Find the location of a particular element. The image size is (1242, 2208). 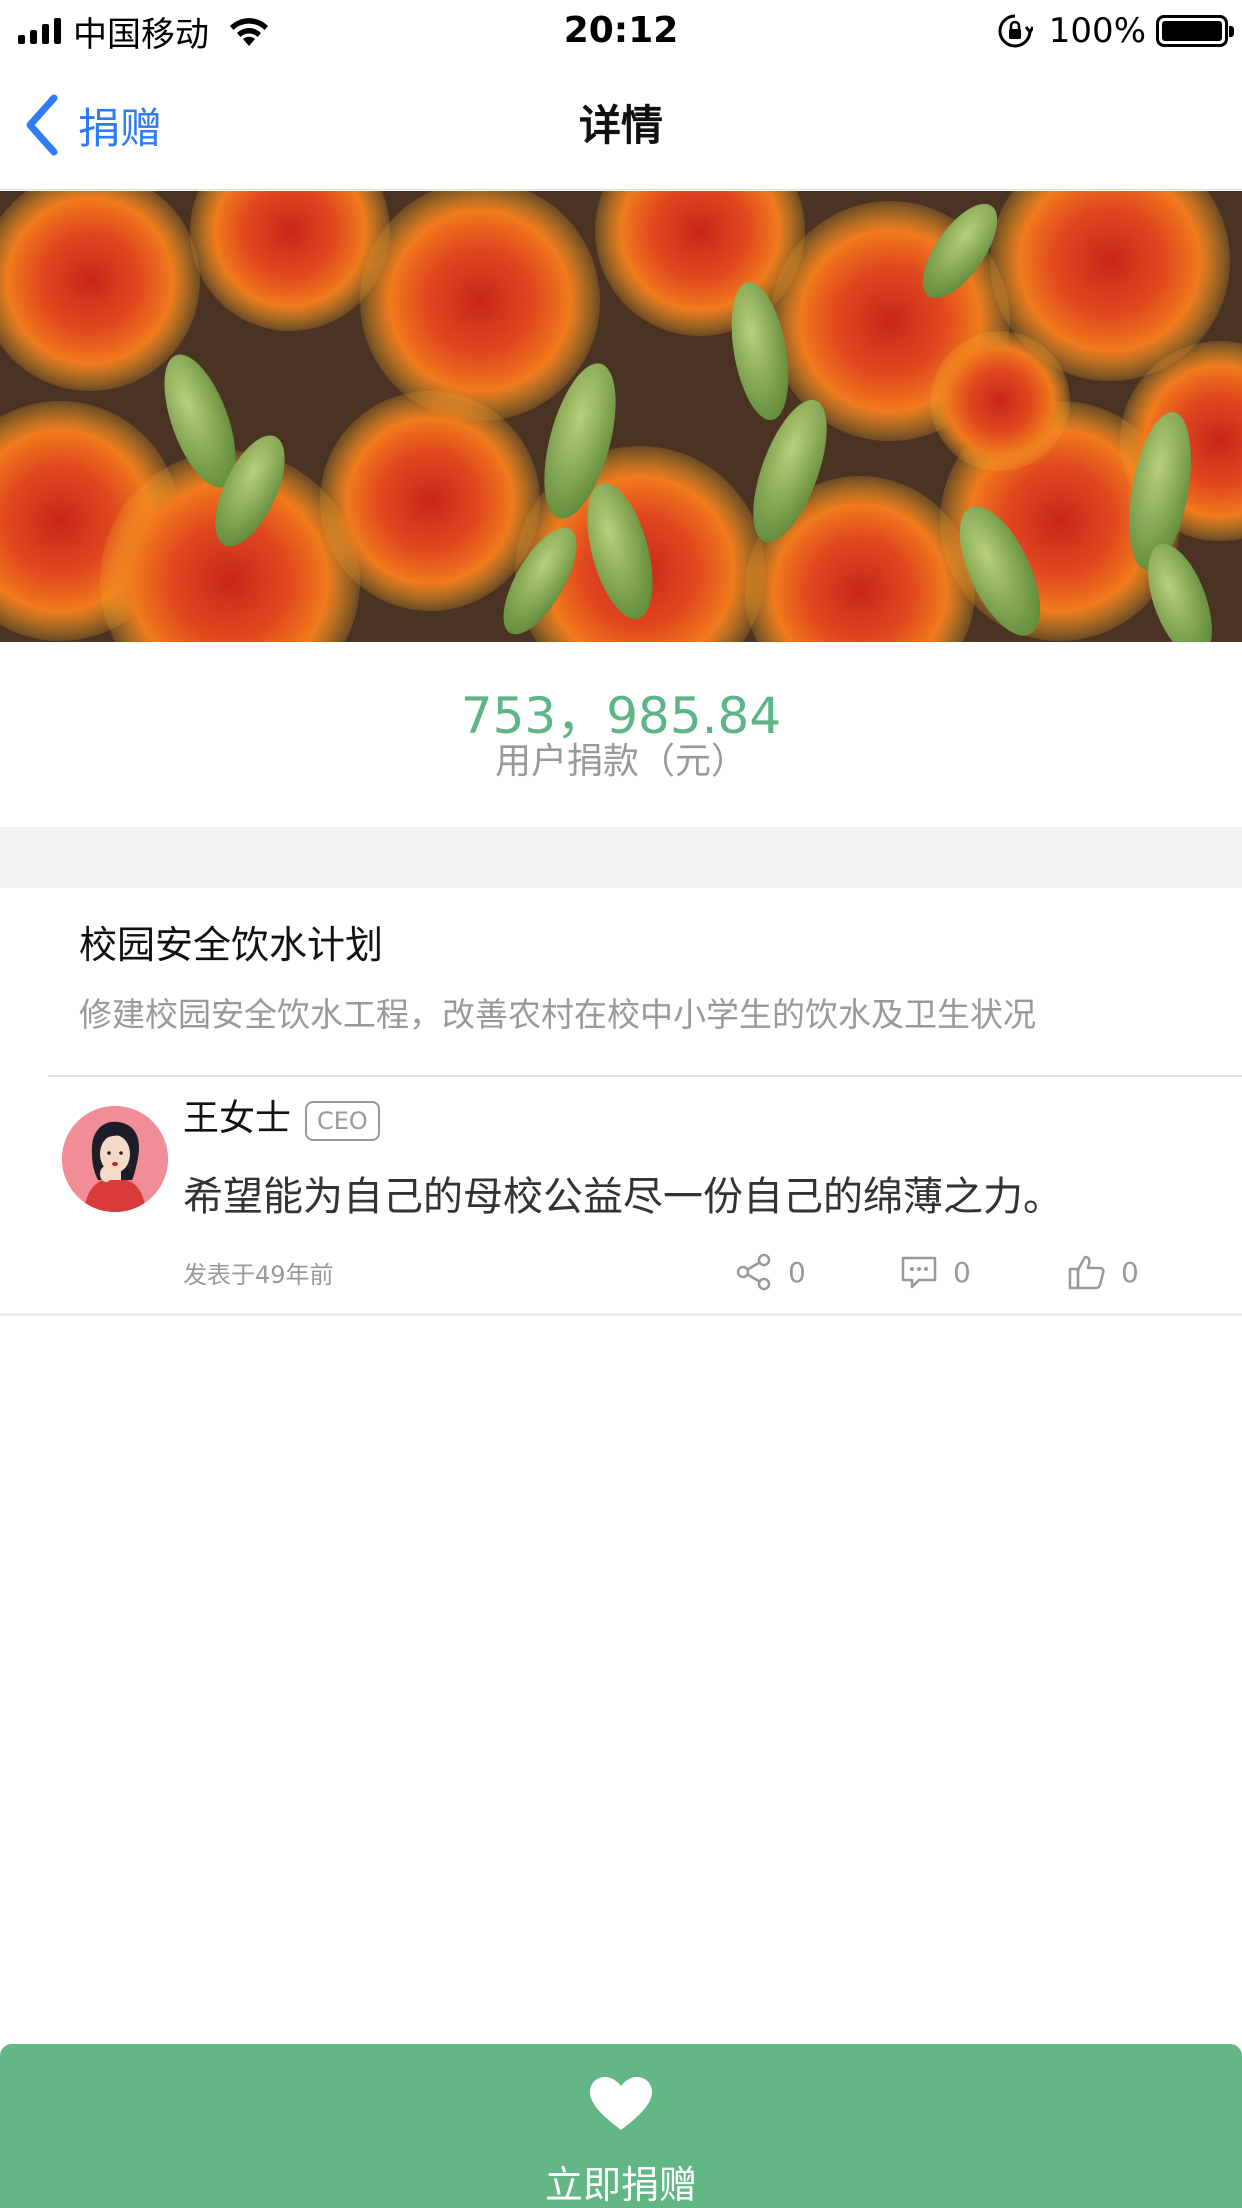

thumbs-up-icon is located at coordinates (1086, 1272).